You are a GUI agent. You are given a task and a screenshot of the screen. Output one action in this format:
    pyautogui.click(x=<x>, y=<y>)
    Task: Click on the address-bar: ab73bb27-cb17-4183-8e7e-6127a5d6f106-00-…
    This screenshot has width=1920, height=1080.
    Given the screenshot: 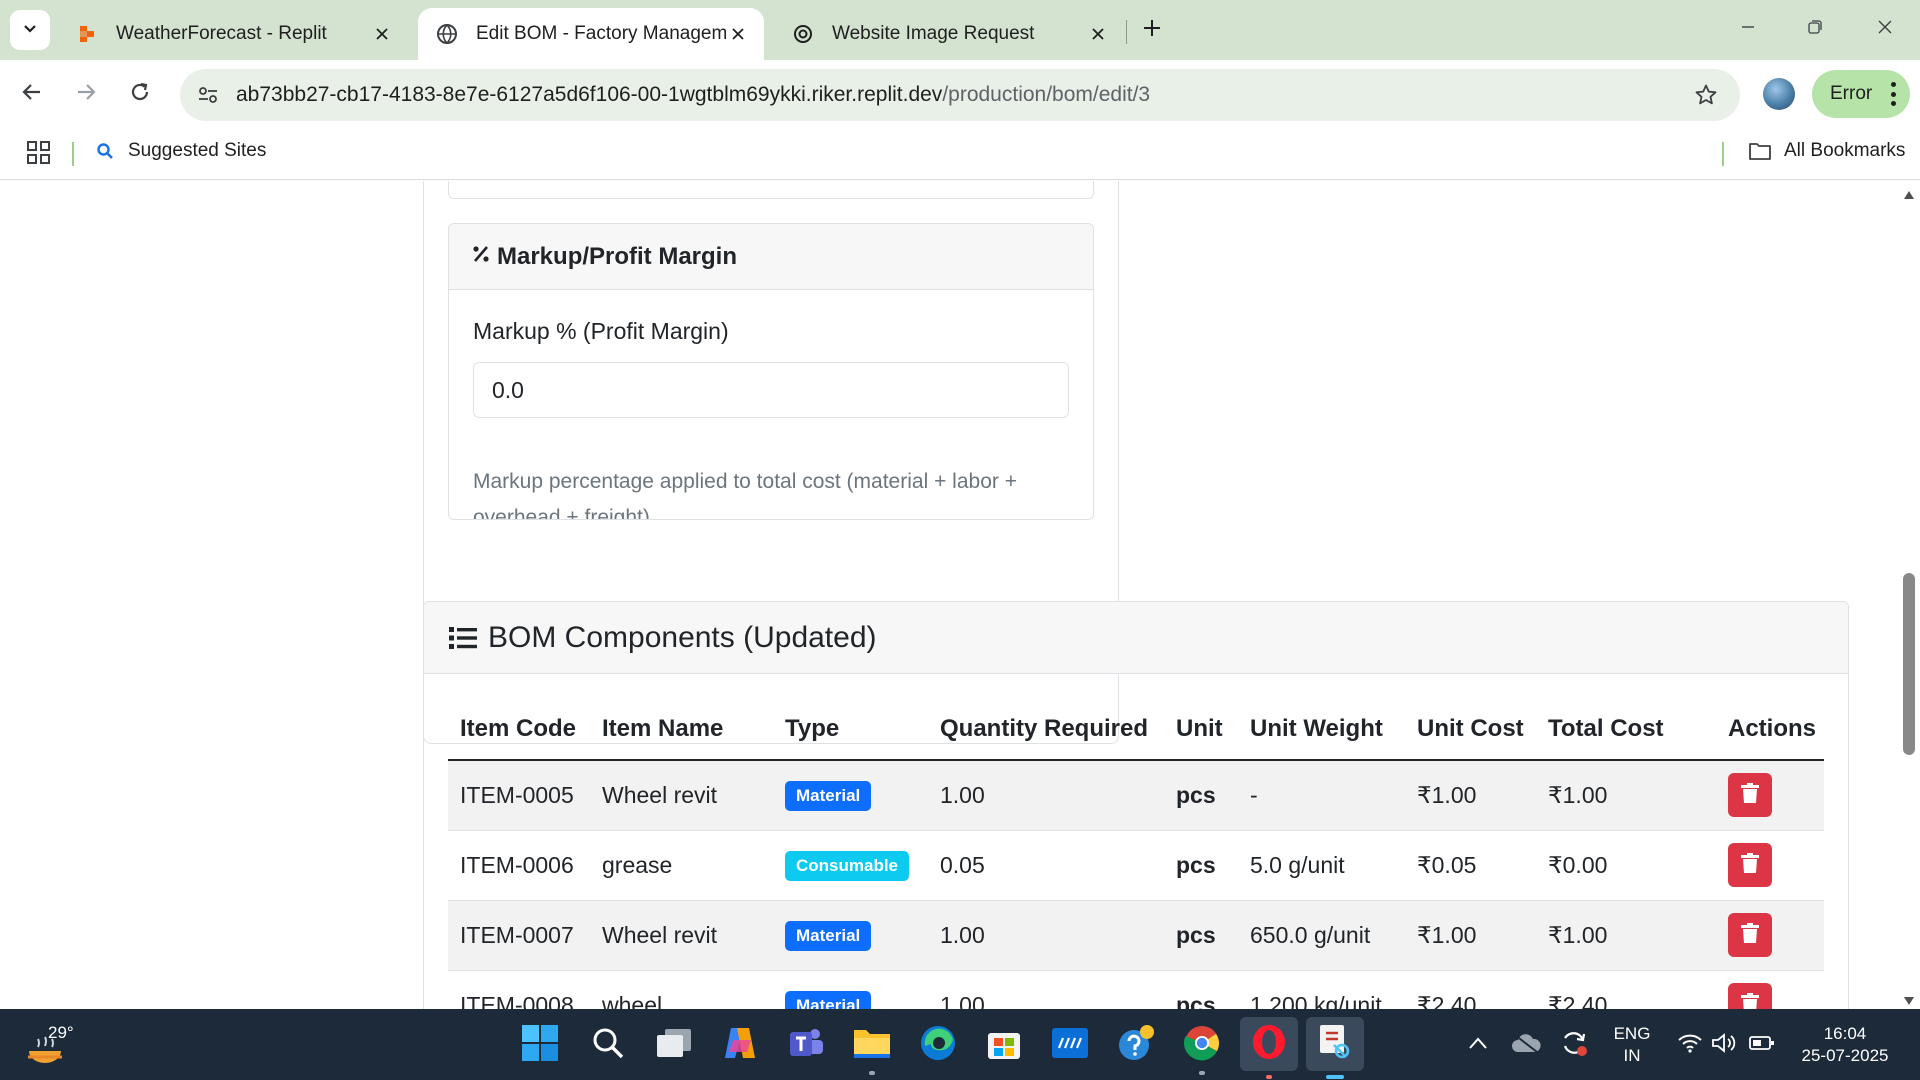 What is the action you would take?
    pyautogui.click(x=960, y=95)
    